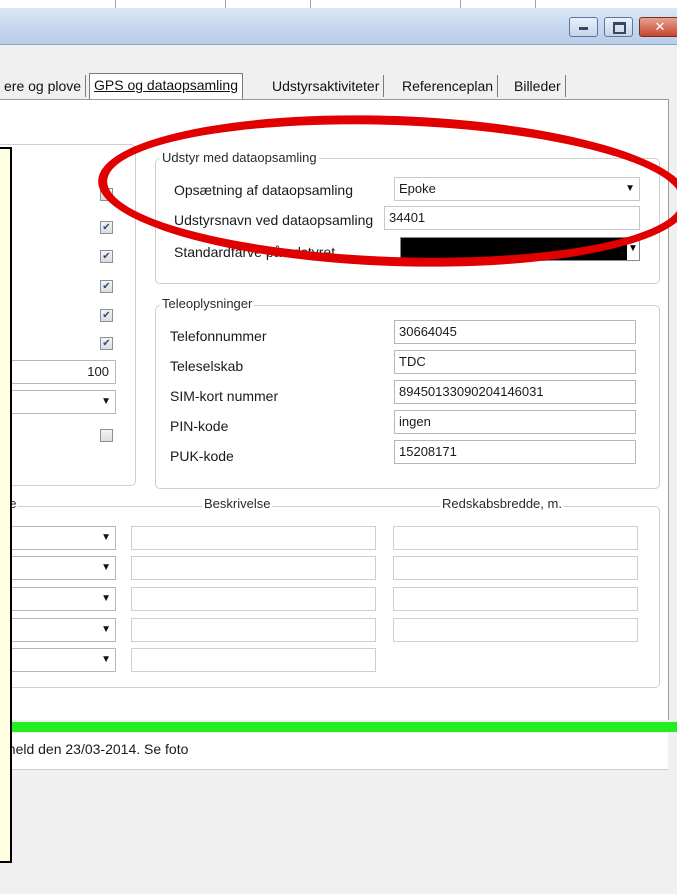 This screenshot has width=677, height=894. What do you see at coordinates (658, 27) in the screenshot?
I see `close-button: ✕` at bounding box center [658, 27].